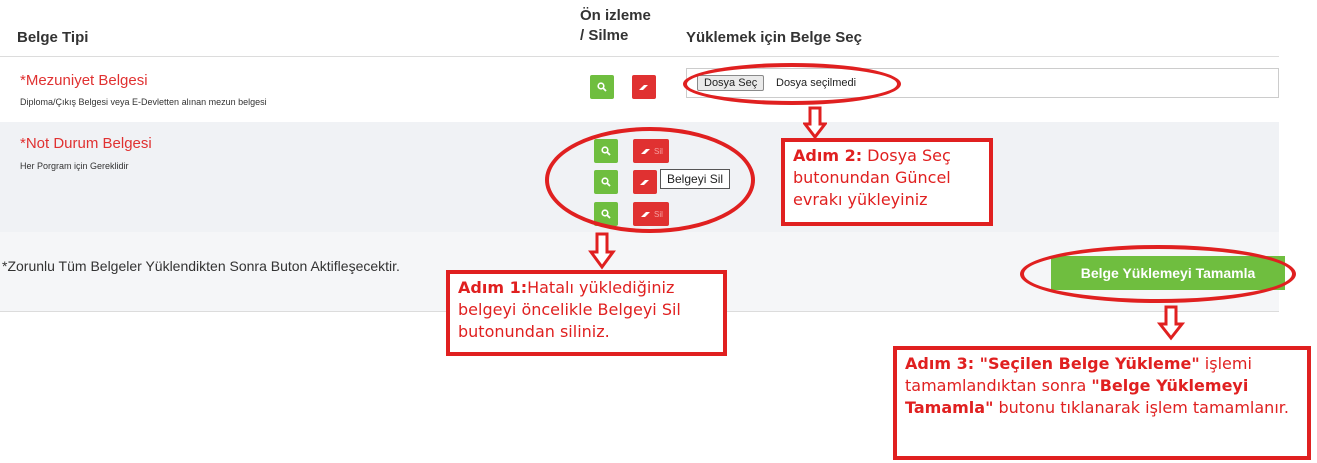 The width and height of the screenshot is (1317, 463). What do you see at coordinates (53, 37) in the screenshot?
I see `header-doc-type: Belge Tipi` at bounding box center [53, 37].